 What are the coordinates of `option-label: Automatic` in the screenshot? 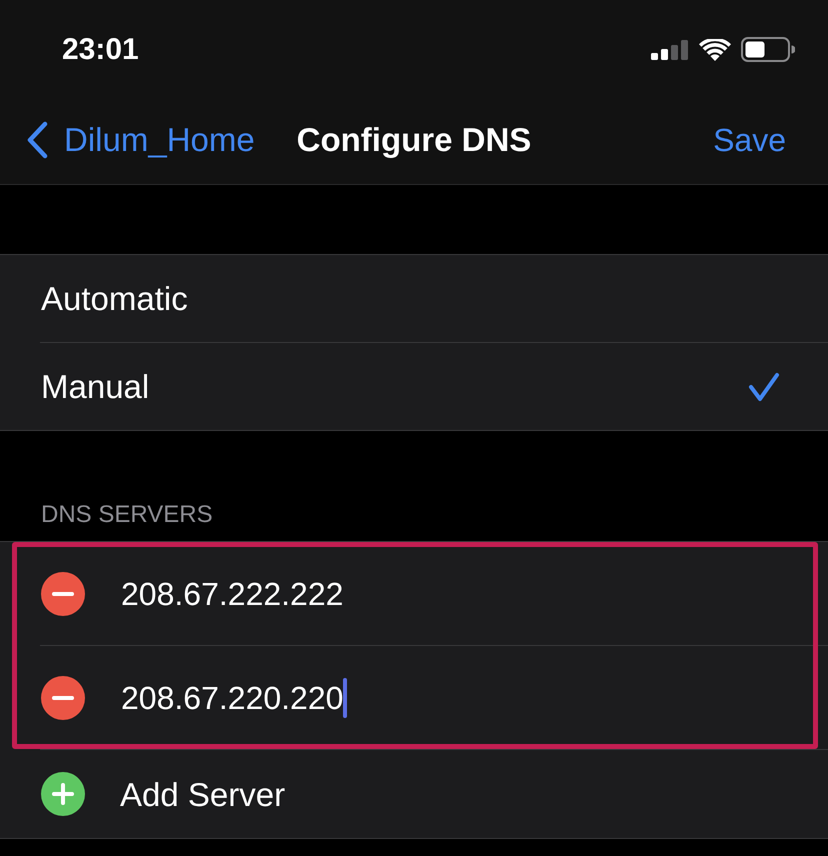 It's located at (114, 298).